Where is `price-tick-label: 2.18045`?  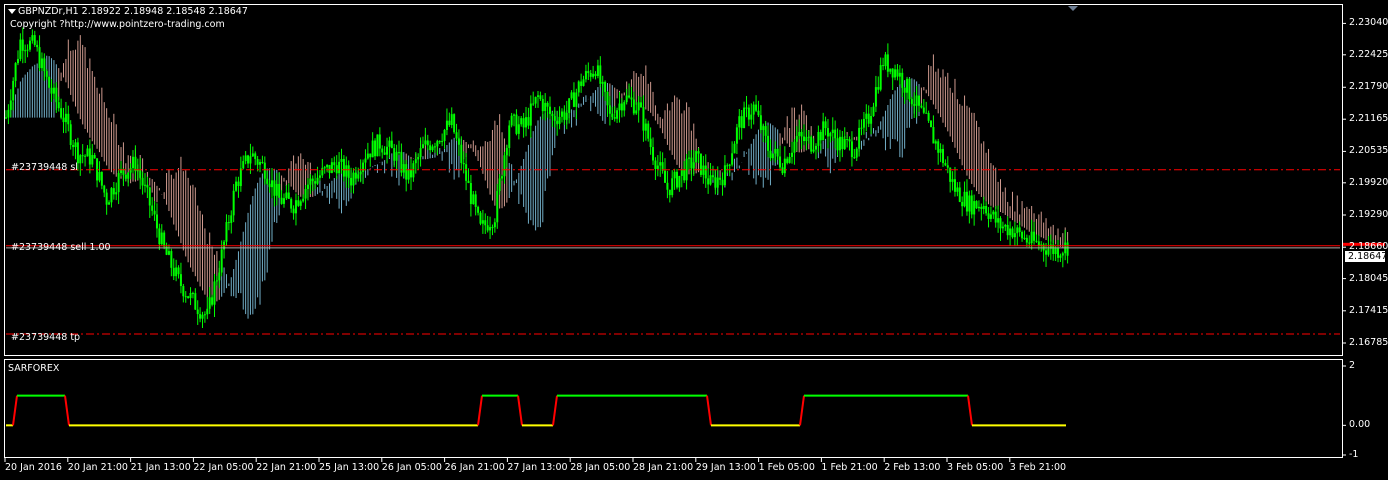
price-tick-label: 2.18045 is located at coordinates (1368, 278).